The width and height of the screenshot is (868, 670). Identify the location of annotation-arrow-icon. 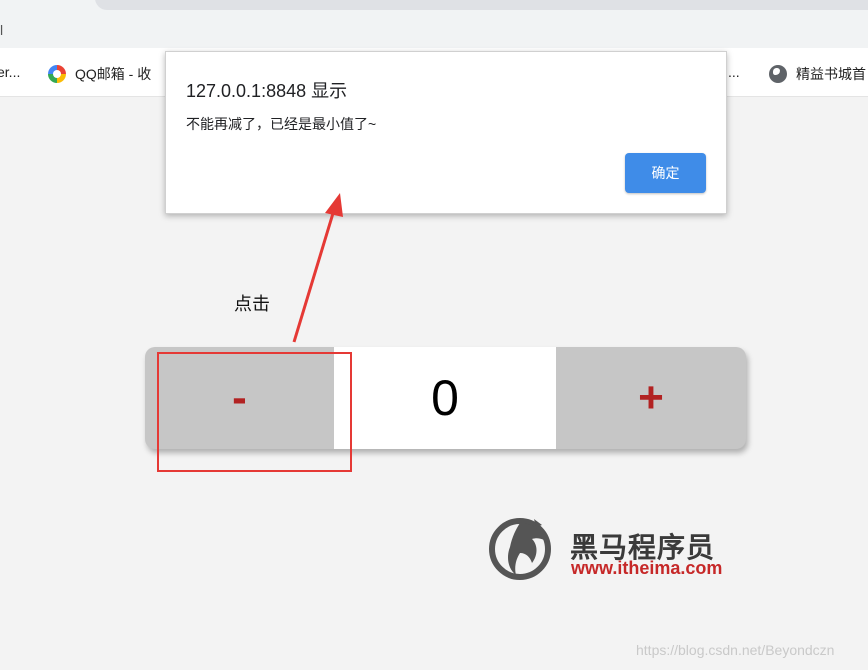
(317, 268).